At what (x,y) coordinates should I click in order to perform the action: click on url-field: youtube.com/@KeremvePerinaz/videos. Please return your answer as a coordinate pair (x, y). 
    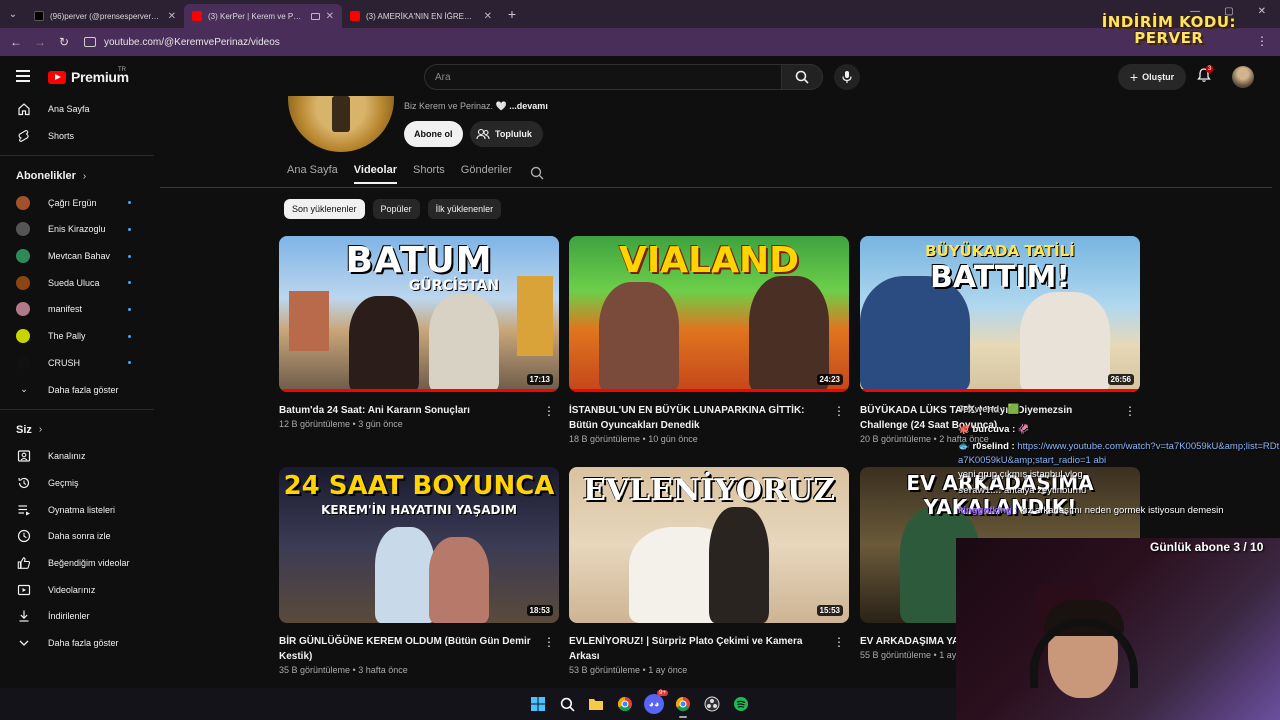
    Looking at the image, I should click on (182, 42).